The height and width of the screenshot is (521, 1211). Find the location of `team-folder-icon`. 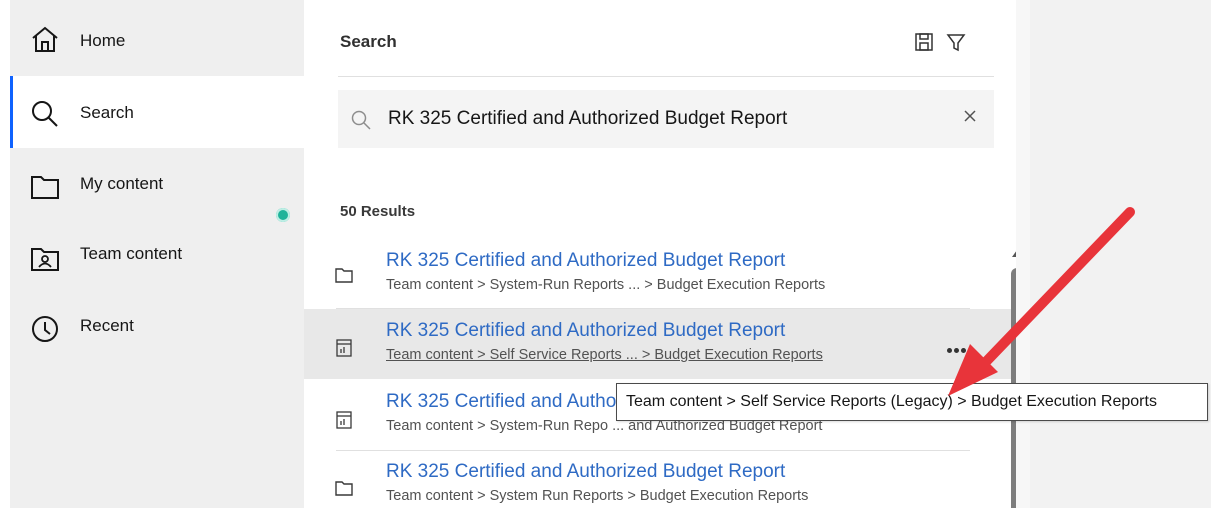

team-folder-icon is located at coordinates (45, 259).